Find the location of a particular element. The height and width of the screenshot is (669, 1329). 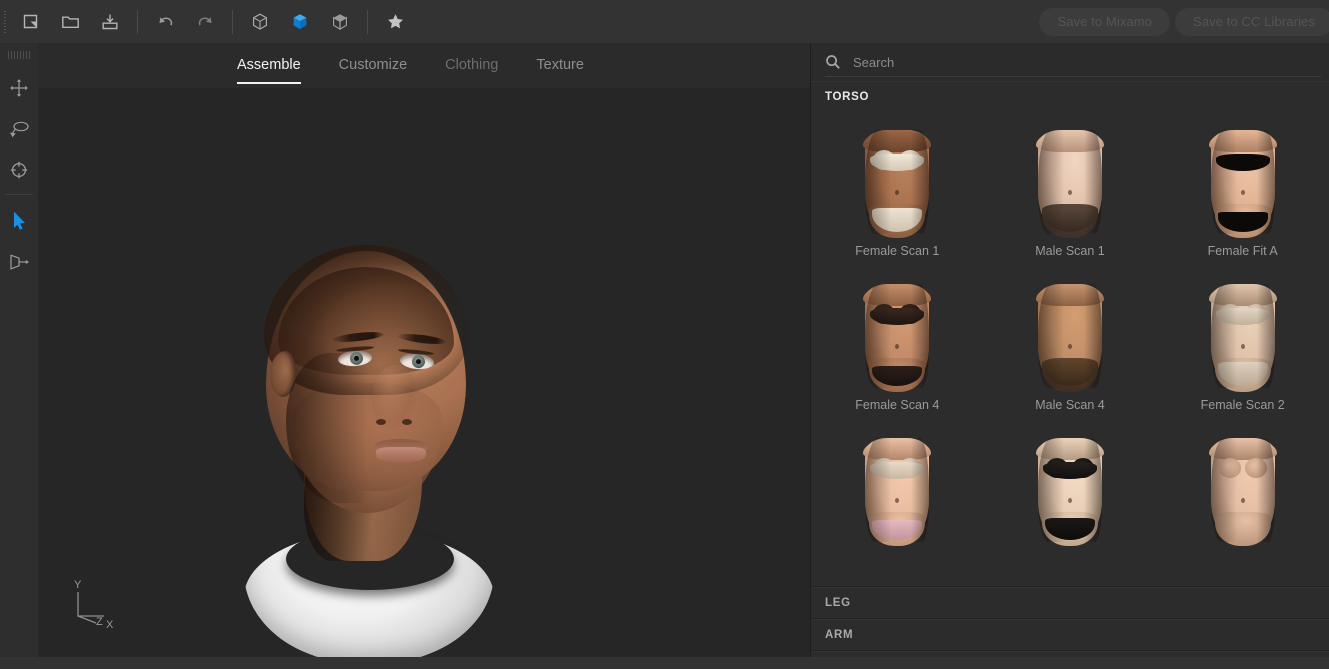

asset-label: Male Scan 1 is located at coordinates (1070, 251).